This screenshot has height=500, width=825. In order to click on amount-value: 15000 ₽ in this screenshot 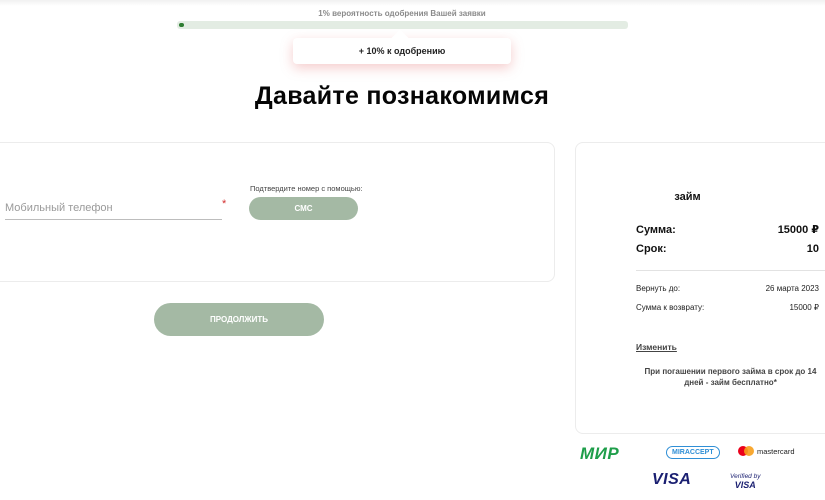, I will do `click(798, 230)`.